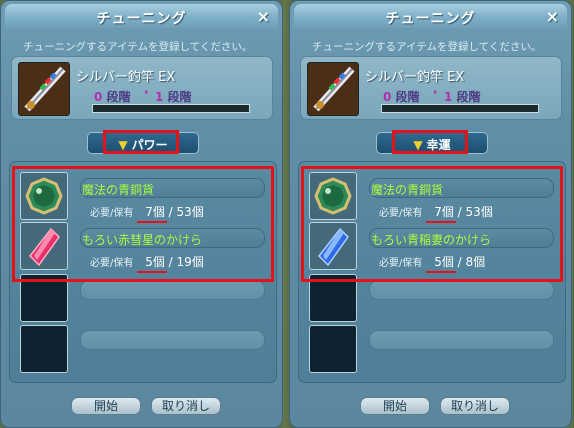  What do you see at coordinates (149, 145) in the screenshot?
I see `stat-label: パワー` at bounding box center [149, 145].